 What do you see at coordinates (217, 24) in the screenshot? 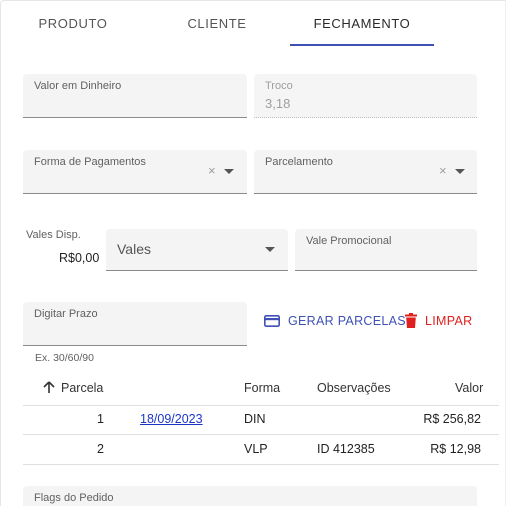
I see `tab-cliente: CLIENTE` at bounding box center [217, 24].